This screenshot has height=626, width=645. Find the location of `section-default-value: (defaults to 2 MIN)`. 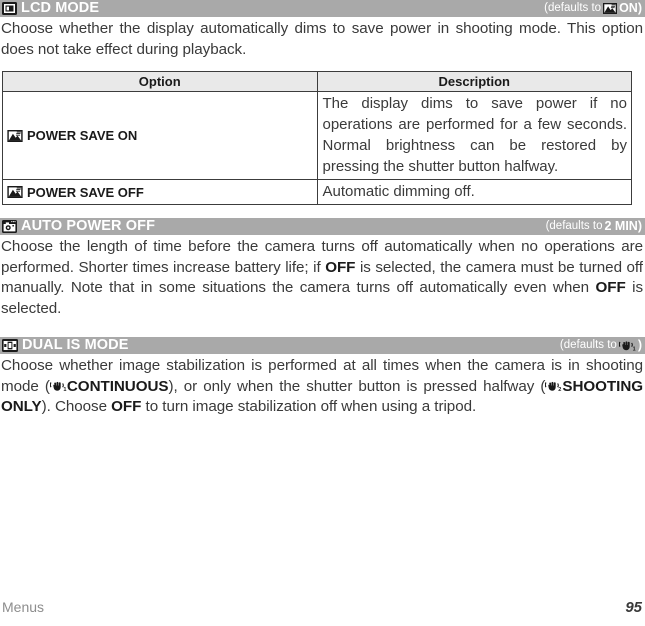

section-default-value: (defaults to 2 MIN) is located at coordinates (594, 226).